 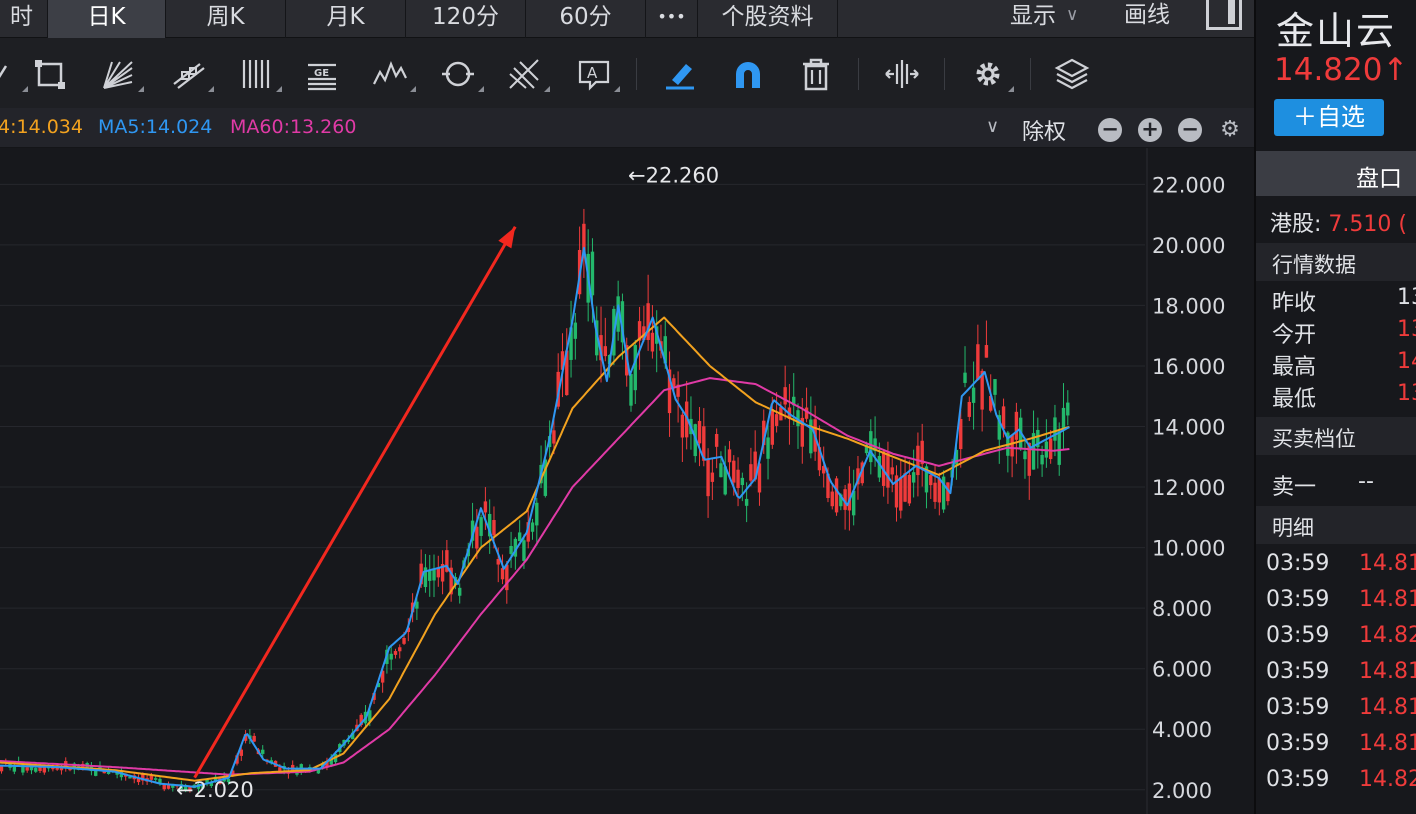 What do you see at coordinates (466, 19) in the screenshot?
I see `tab-120min: 120分` at bounding box center [466, 19].